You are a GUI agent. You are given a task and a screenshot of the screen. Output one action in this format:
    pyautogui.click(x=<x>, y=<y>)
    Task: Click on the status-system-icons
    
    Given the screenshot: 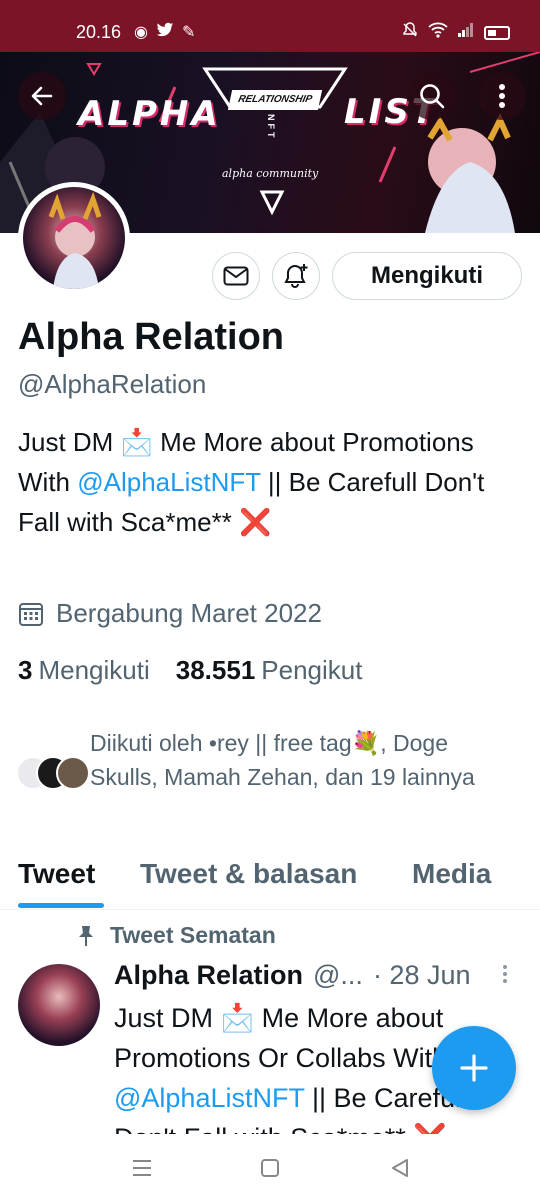 What is the action you would take?
    pyautogui.click(x=456, y=32)
    